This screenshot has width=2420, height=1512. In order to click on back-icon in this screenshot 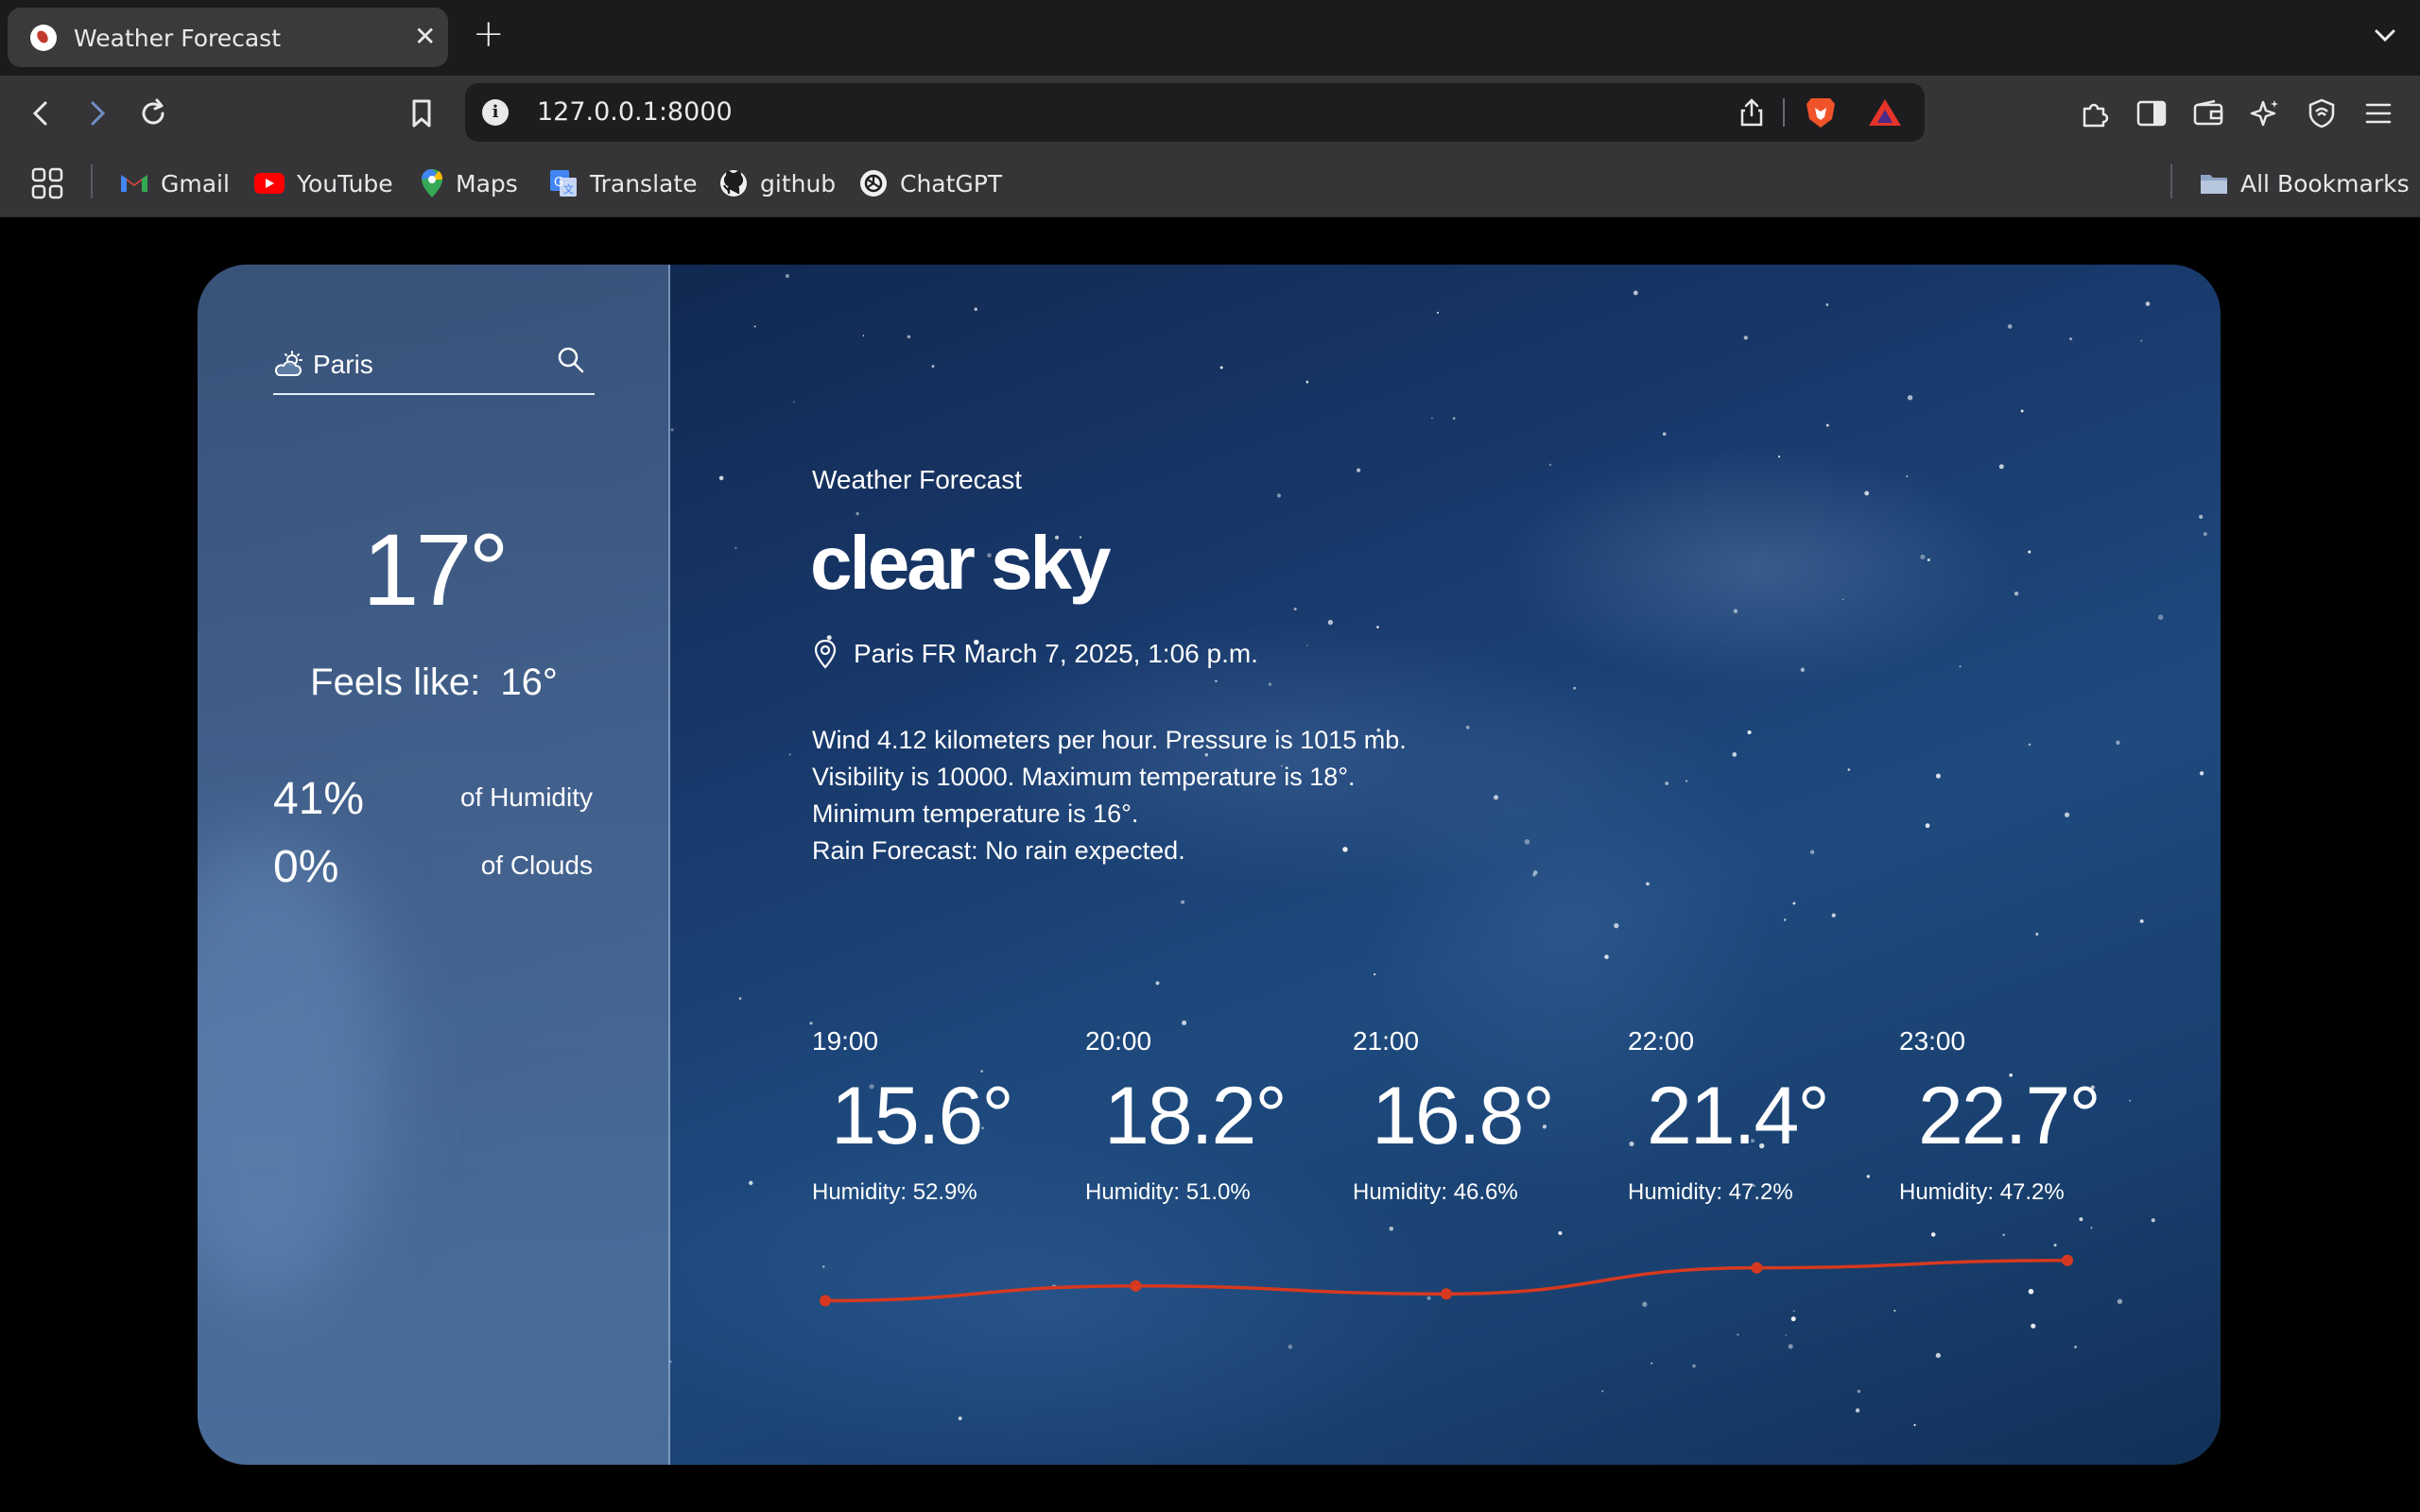, I will do `click(41, 113)`.